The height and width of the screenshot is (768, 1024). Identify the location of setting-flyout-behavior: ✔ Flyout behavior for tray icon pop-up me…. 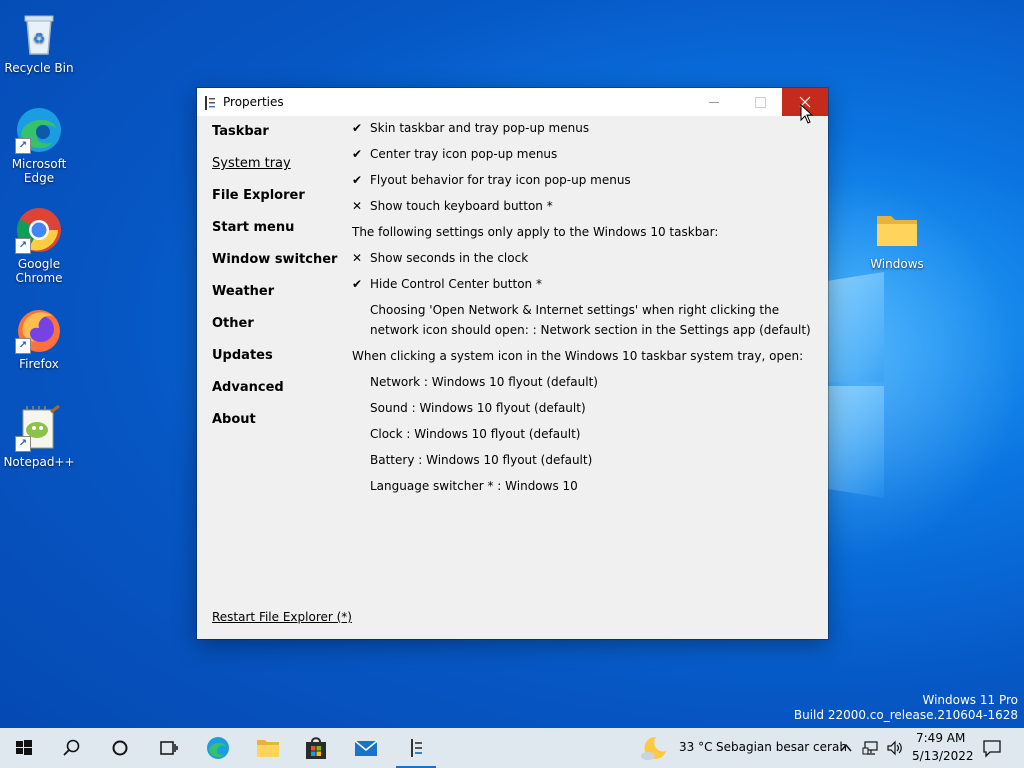
(491, 180).